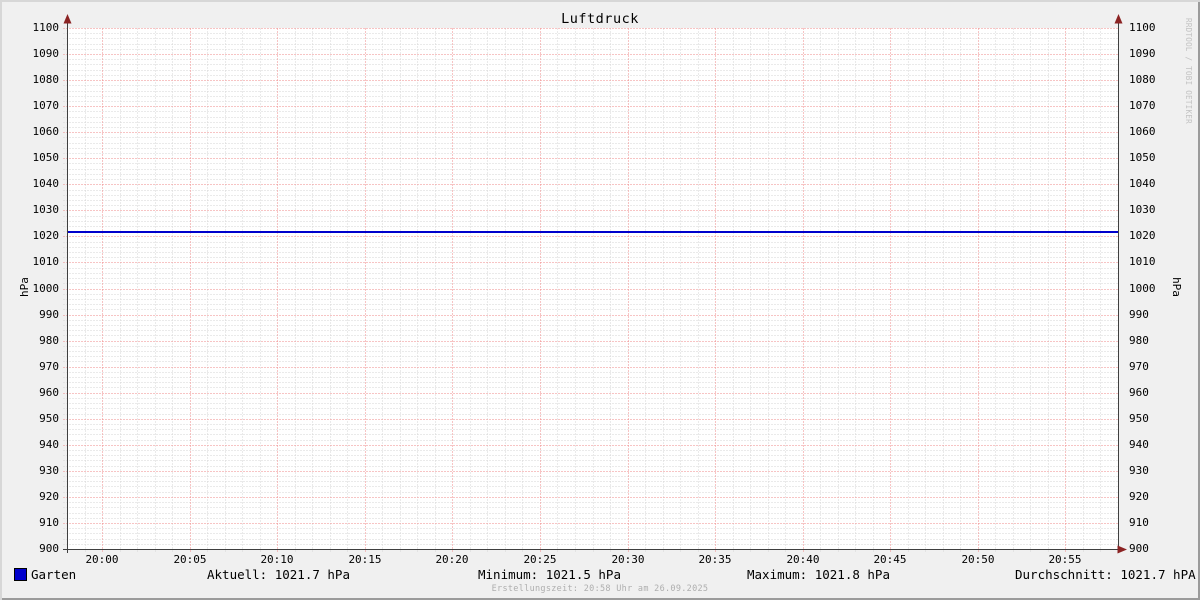 The height and width of the screenshot is (600, 1200). What do you see at coordinates (46, 53) in the screenshot?
I see `y-tick-label-left: 1090` at bounding box center [46, 53].